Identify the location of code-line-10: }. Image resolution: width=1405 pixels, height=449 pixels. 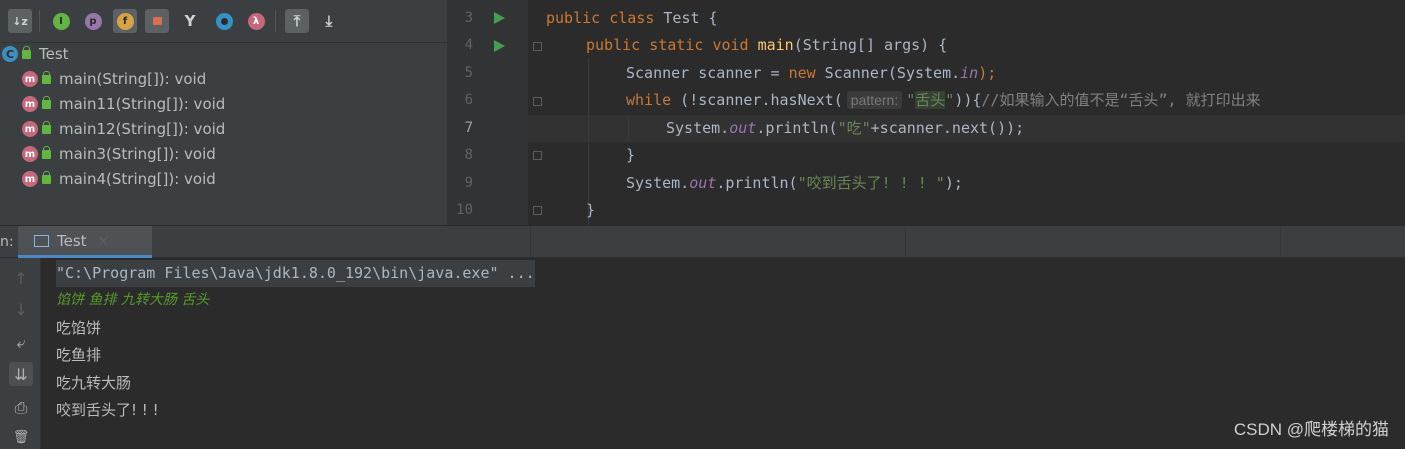
(591, 210).